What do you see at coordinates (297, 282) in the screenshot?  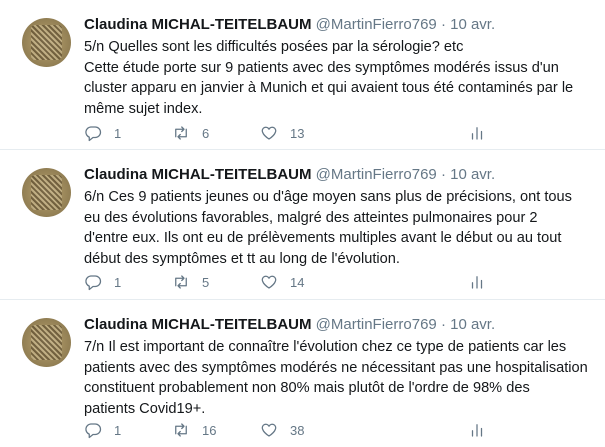 I see `like-count: 14` at bounding box center [297, 282].